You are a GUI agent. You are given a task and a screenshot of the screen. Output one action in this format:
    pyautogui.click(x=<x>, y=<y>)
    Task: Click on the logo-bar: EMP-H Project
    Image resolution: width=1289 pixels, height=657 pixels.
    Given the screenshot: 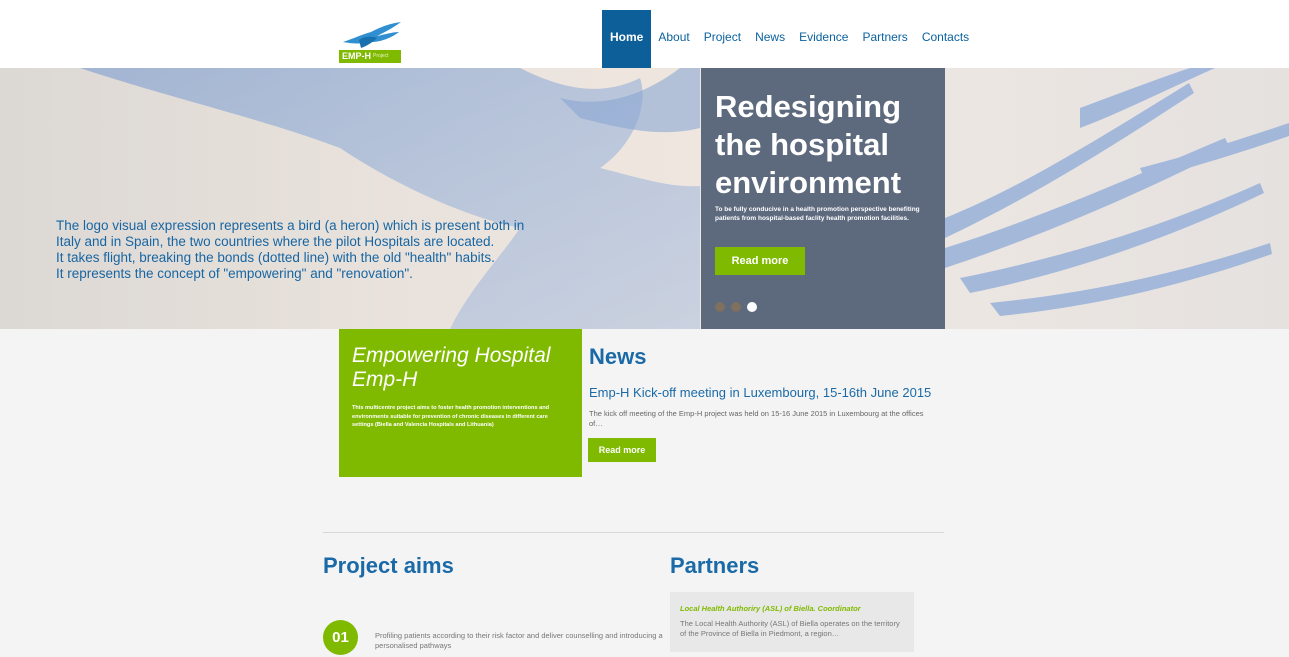 What is the action you would take?
    pyautogui.click(x=370, y=56)
    